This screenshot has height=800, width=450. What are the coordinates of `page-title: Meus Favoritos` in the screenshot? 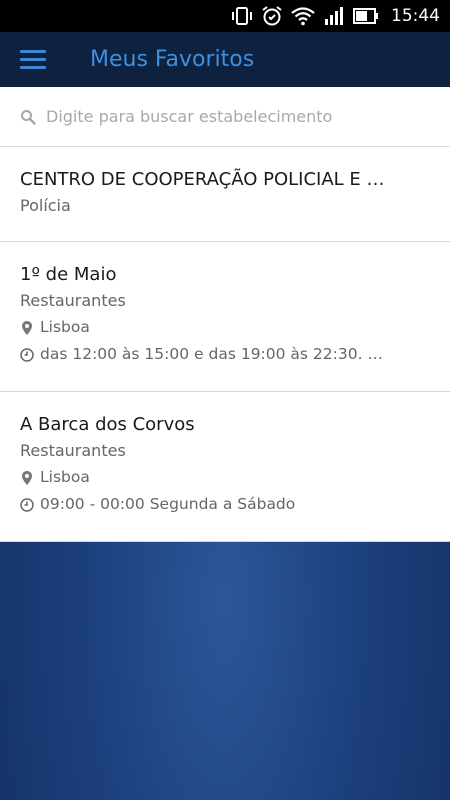 It's located at (172, 59).